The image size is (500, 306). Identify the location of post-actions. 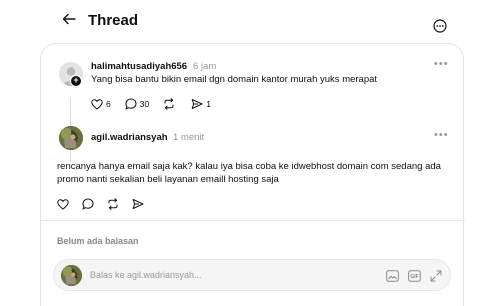
(107, 204).